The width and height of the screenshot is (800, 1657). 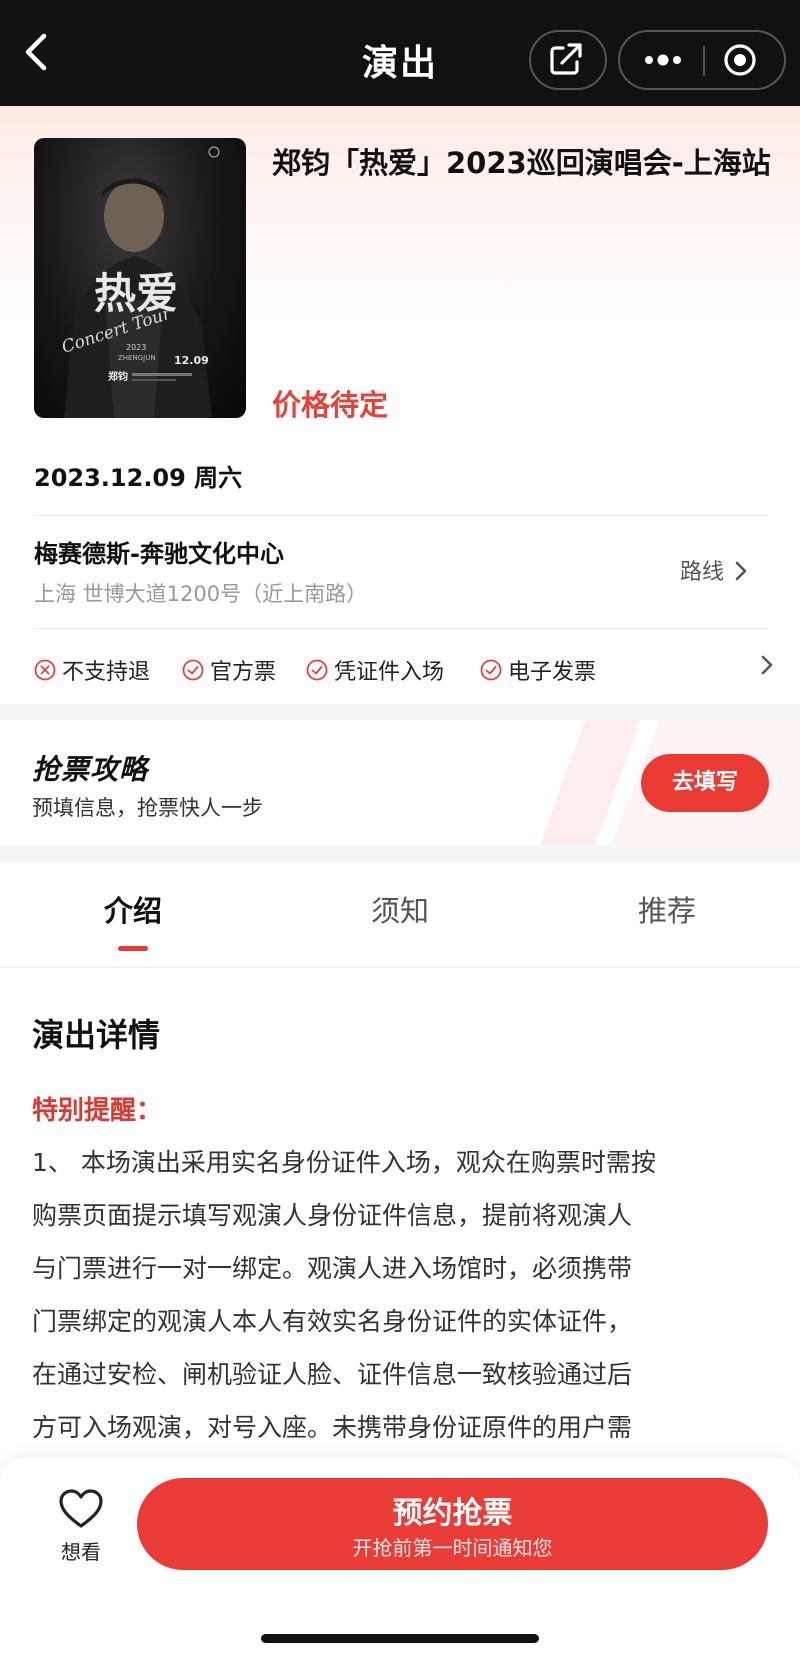 I want to click on fill-in-button: 去填写, so click(x=705, y=783).